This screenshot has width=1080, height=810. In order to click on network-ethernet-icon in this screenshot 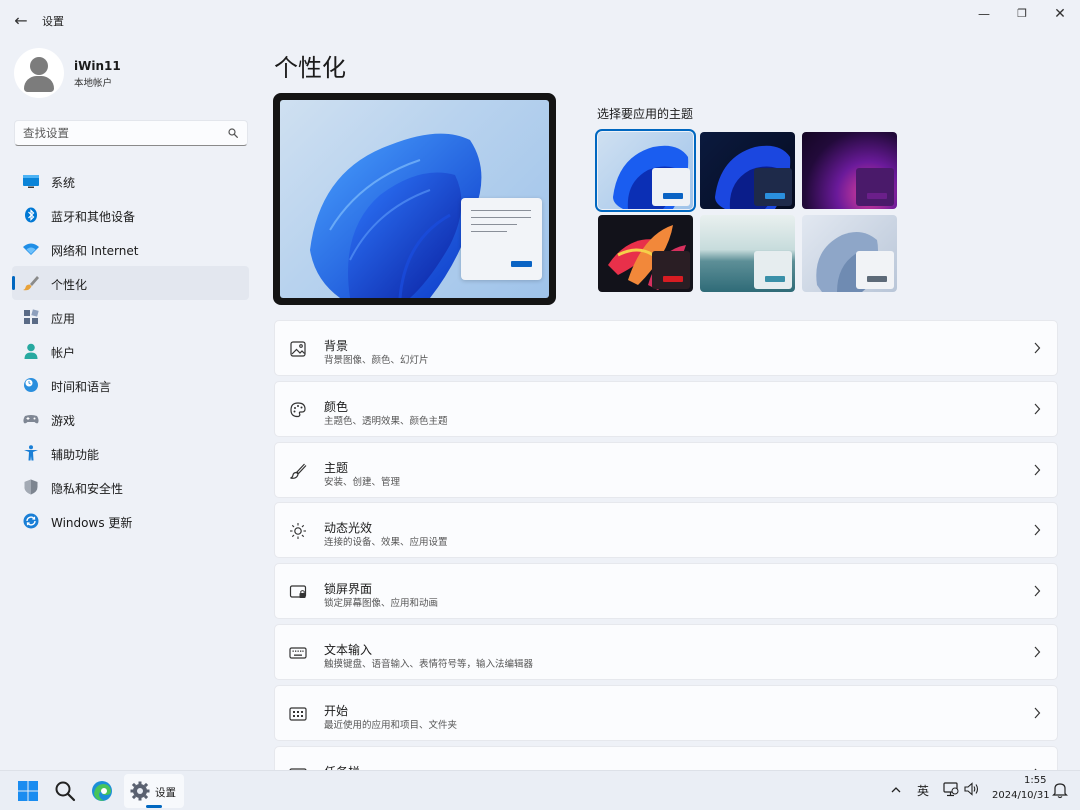, I will do `click(951, 789)`.